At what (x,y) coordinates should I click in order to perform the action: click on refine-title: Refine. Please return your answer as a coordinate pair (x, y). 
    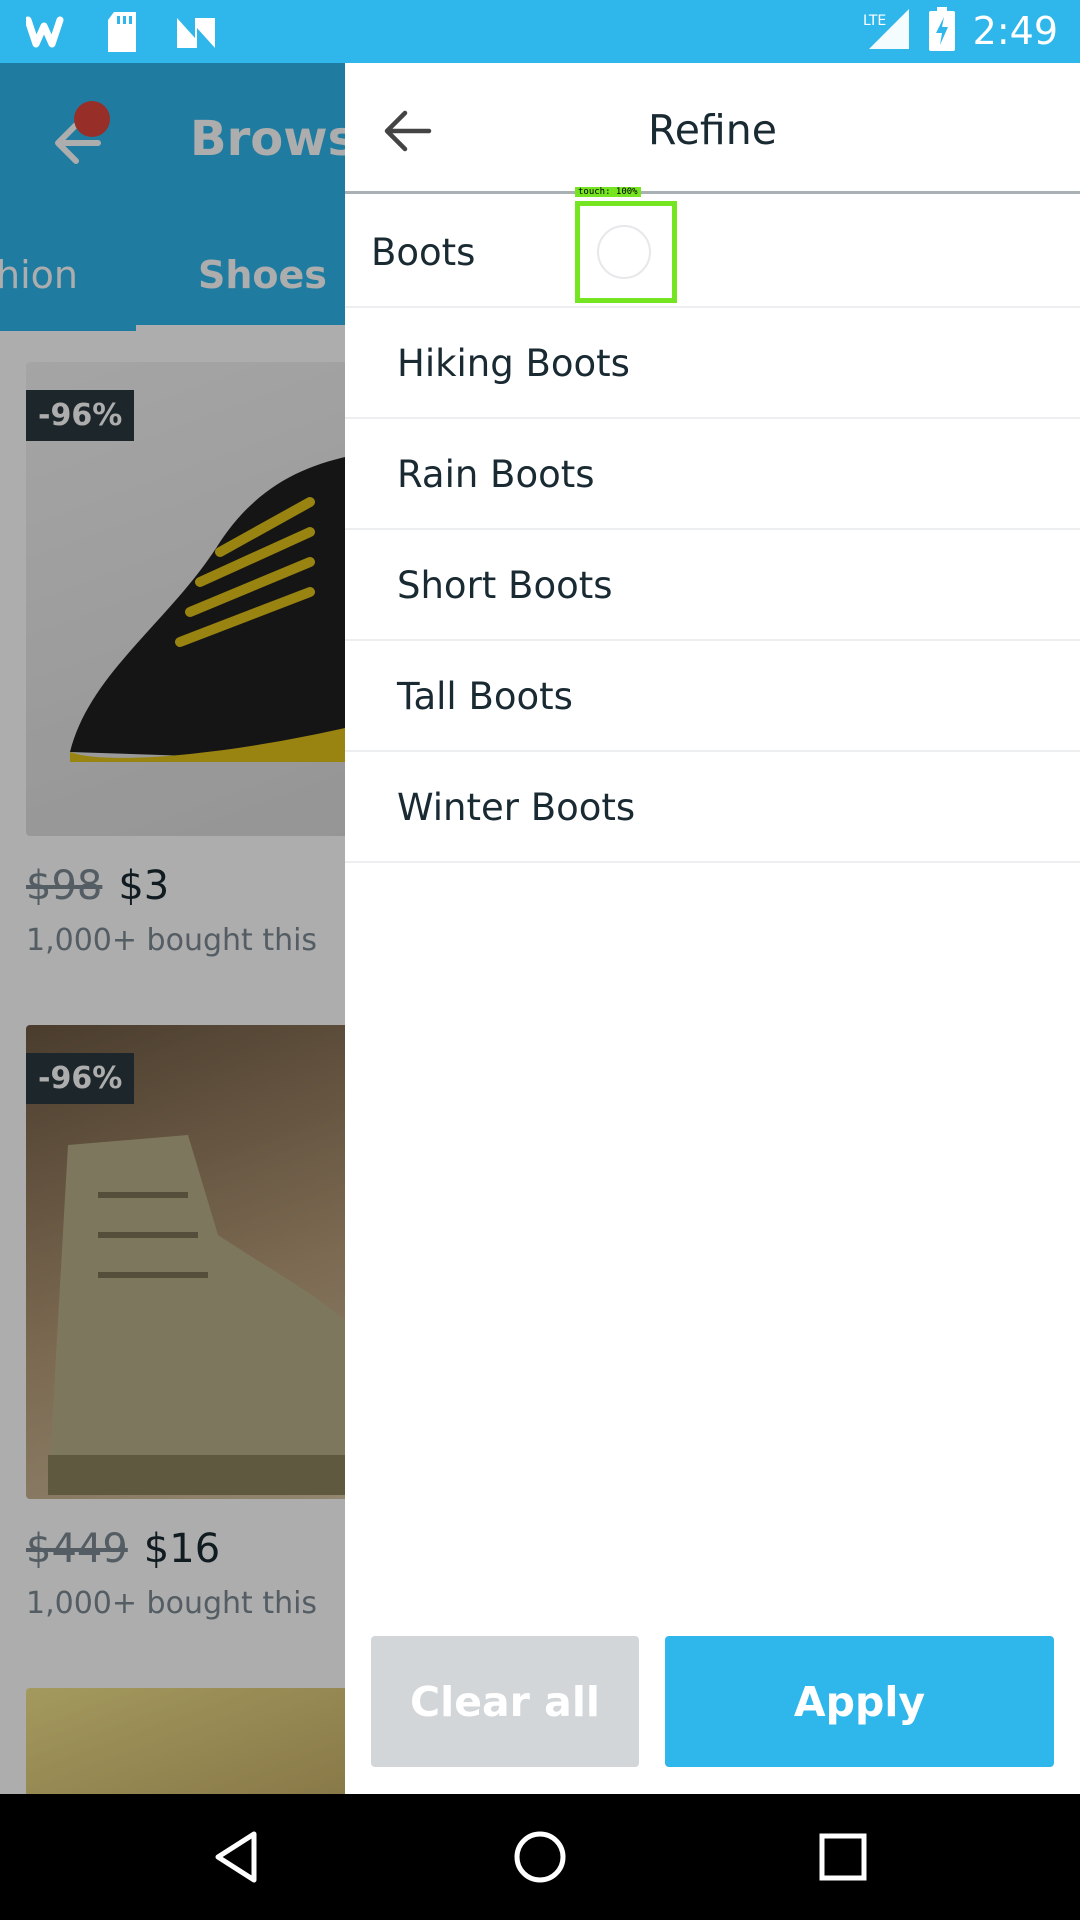
    Looking at the image, I should click on (712, 130).